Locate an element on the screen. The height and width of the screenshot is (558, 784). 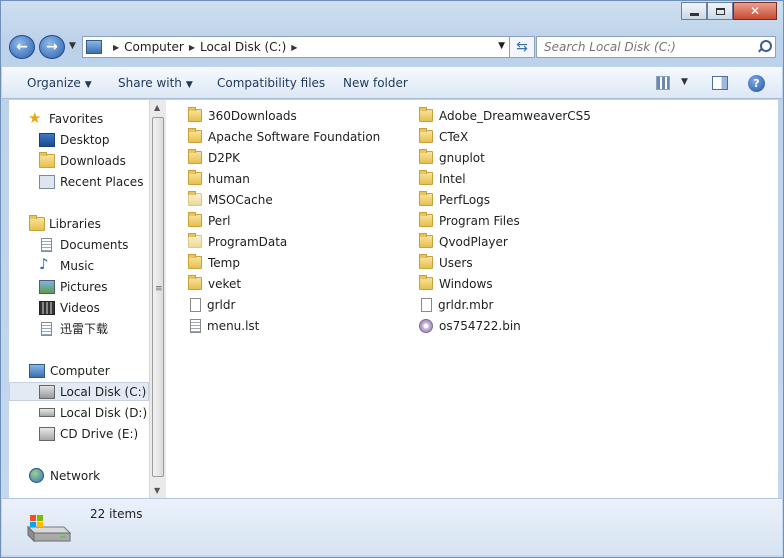
sidebar-item-downloads: Downloads is located at coordinates (79, 160).